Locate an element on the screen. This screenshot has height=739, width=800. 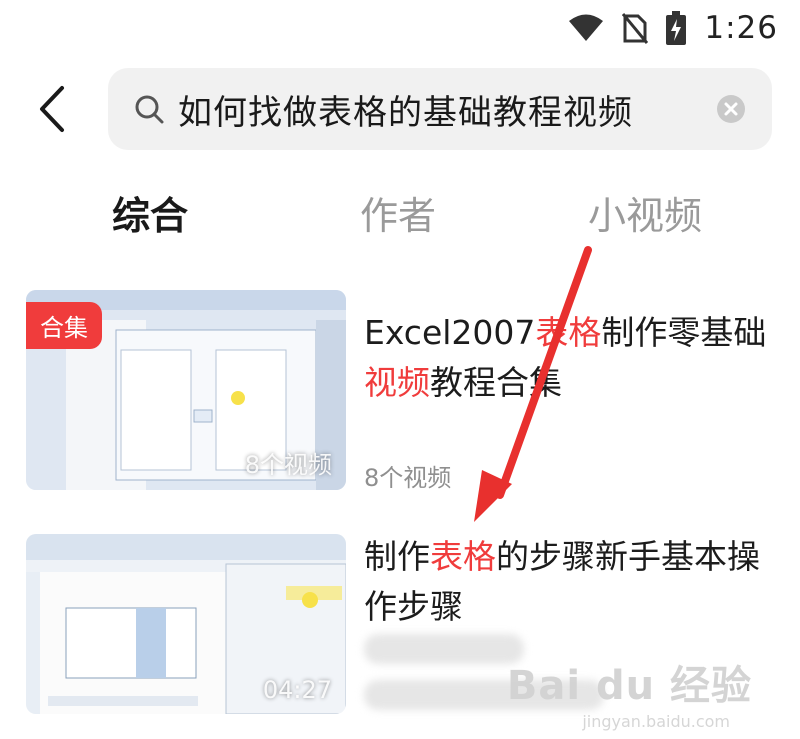
wifi-icon is located at coordinates (586, 27).